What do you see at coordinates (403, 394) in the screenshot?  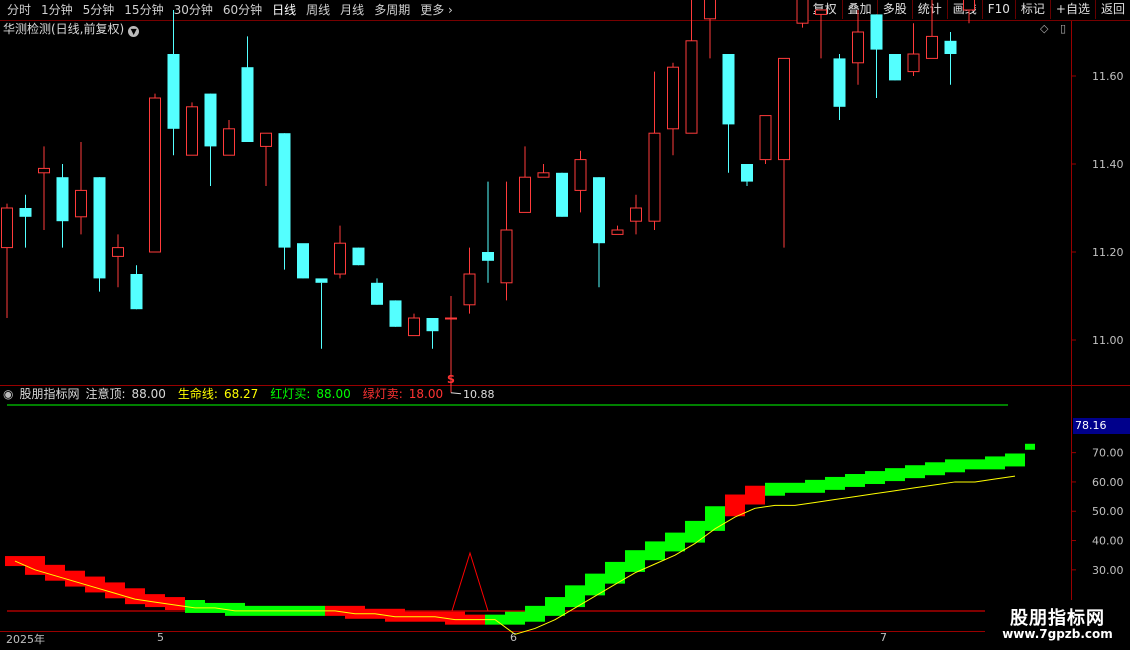 I see `green-light-sell-label: 绿灯卖: 18.00` at bounding box center [403, 394].